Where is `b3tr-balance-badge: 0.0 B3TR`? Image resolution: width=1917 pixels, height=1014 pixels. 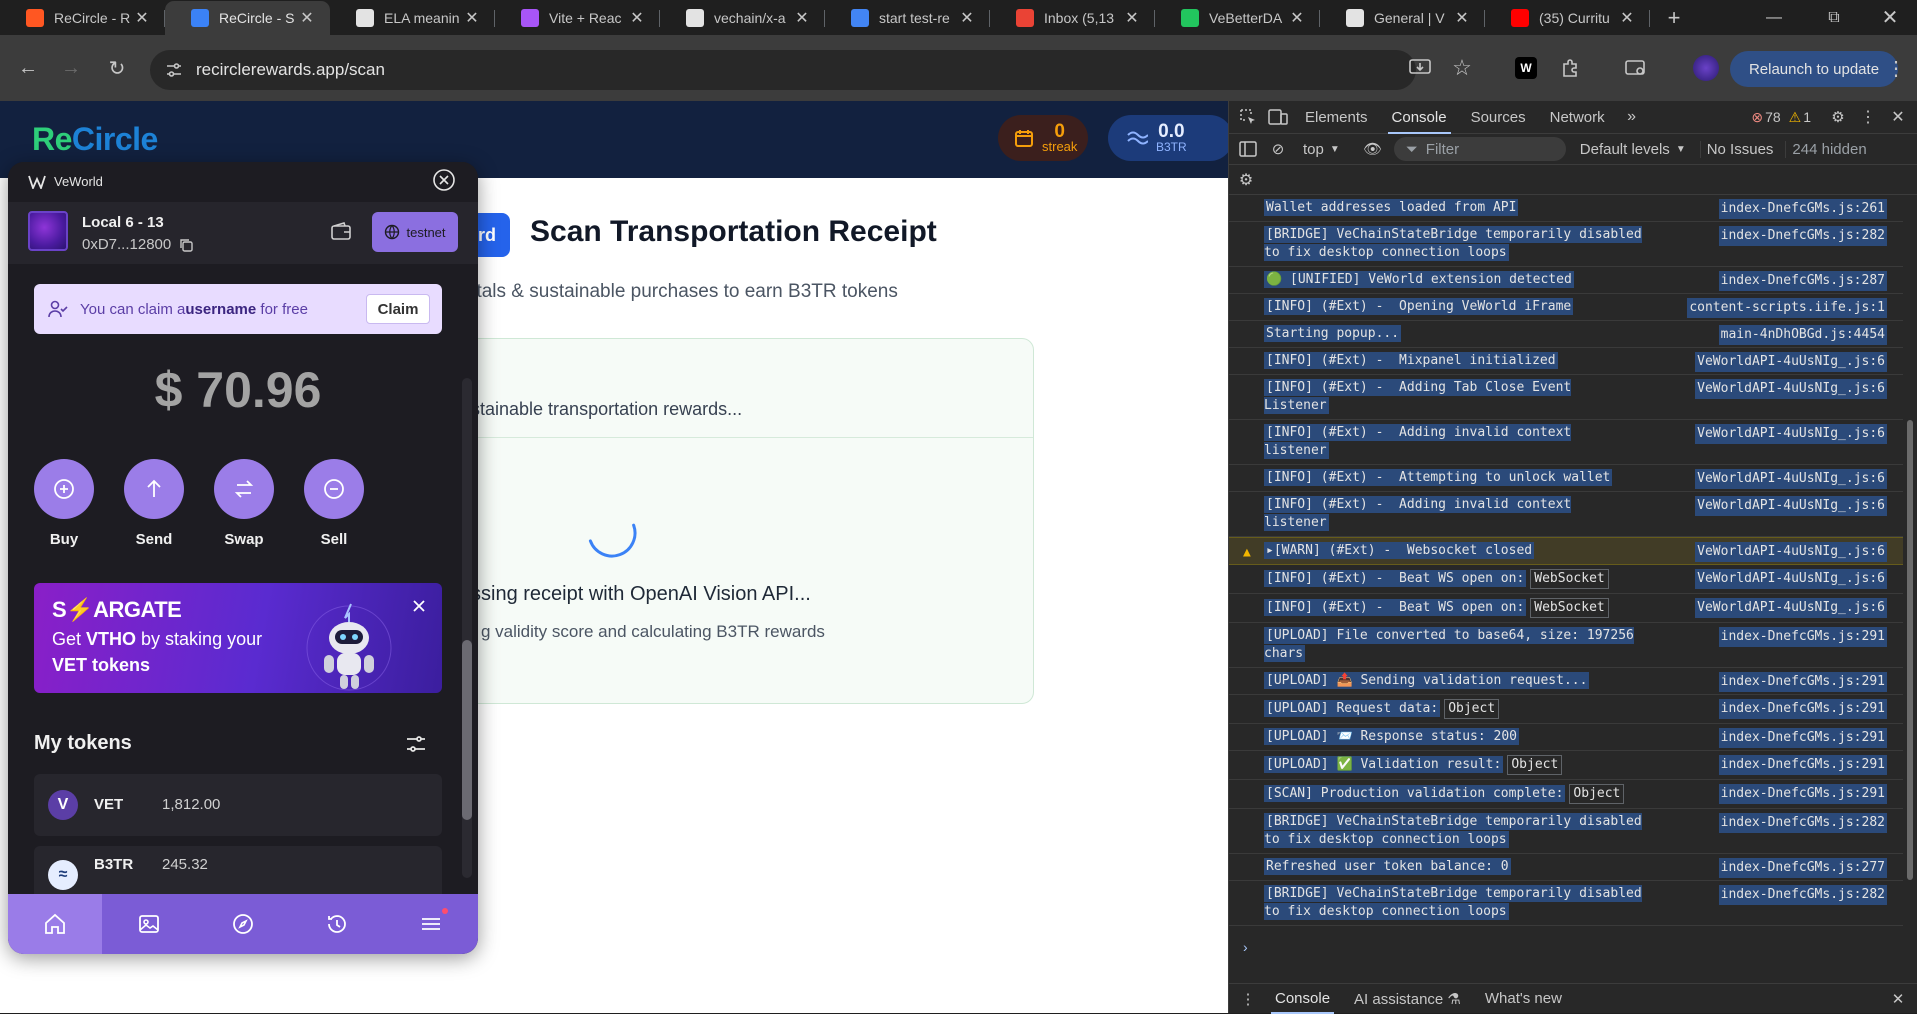
b3tr-balance-badge: 0.0 B3TR is located at coordinates (1168, 138).